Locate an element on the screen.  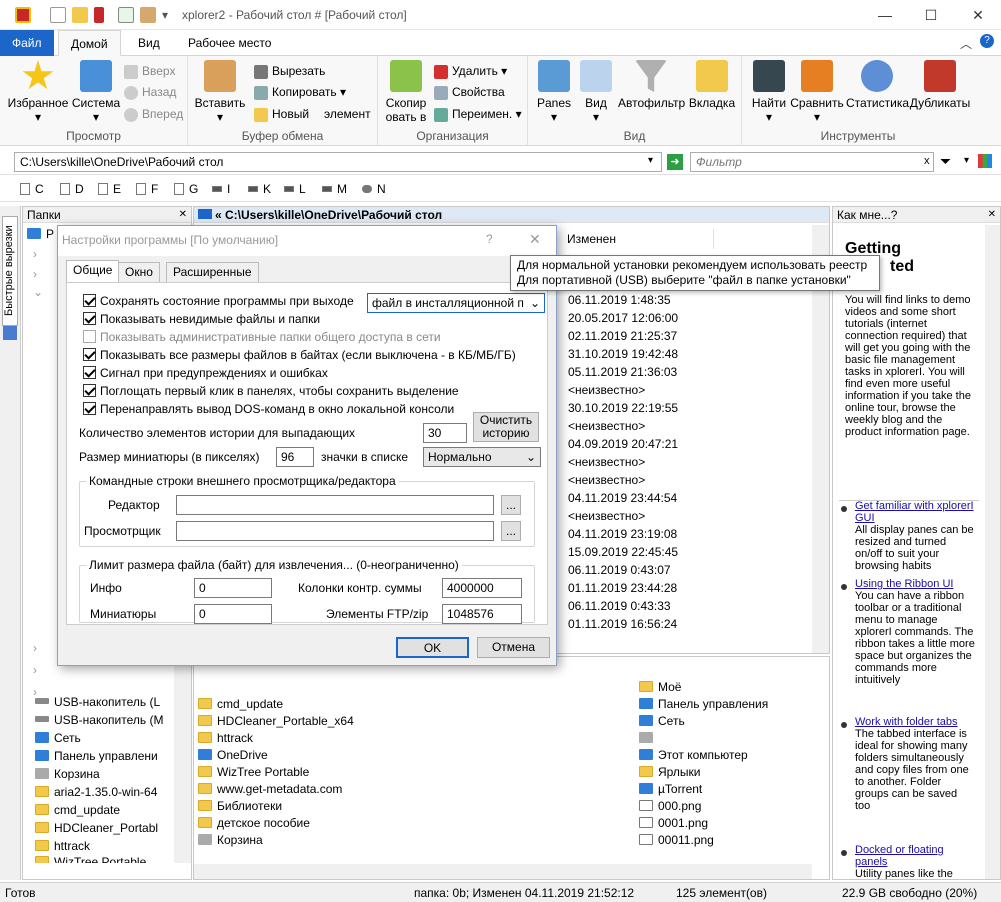
tab-general: Общие is located at coordinates (93, 271).